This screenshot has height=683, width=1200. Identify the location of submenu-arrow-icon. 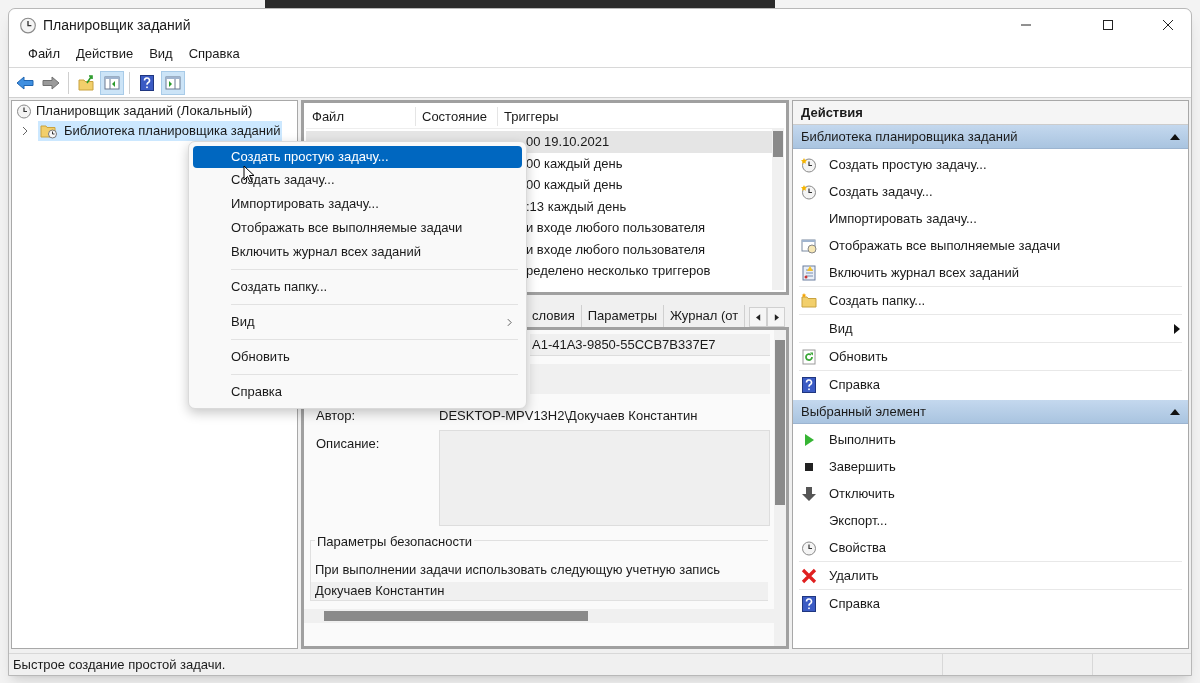
(1177, 328).